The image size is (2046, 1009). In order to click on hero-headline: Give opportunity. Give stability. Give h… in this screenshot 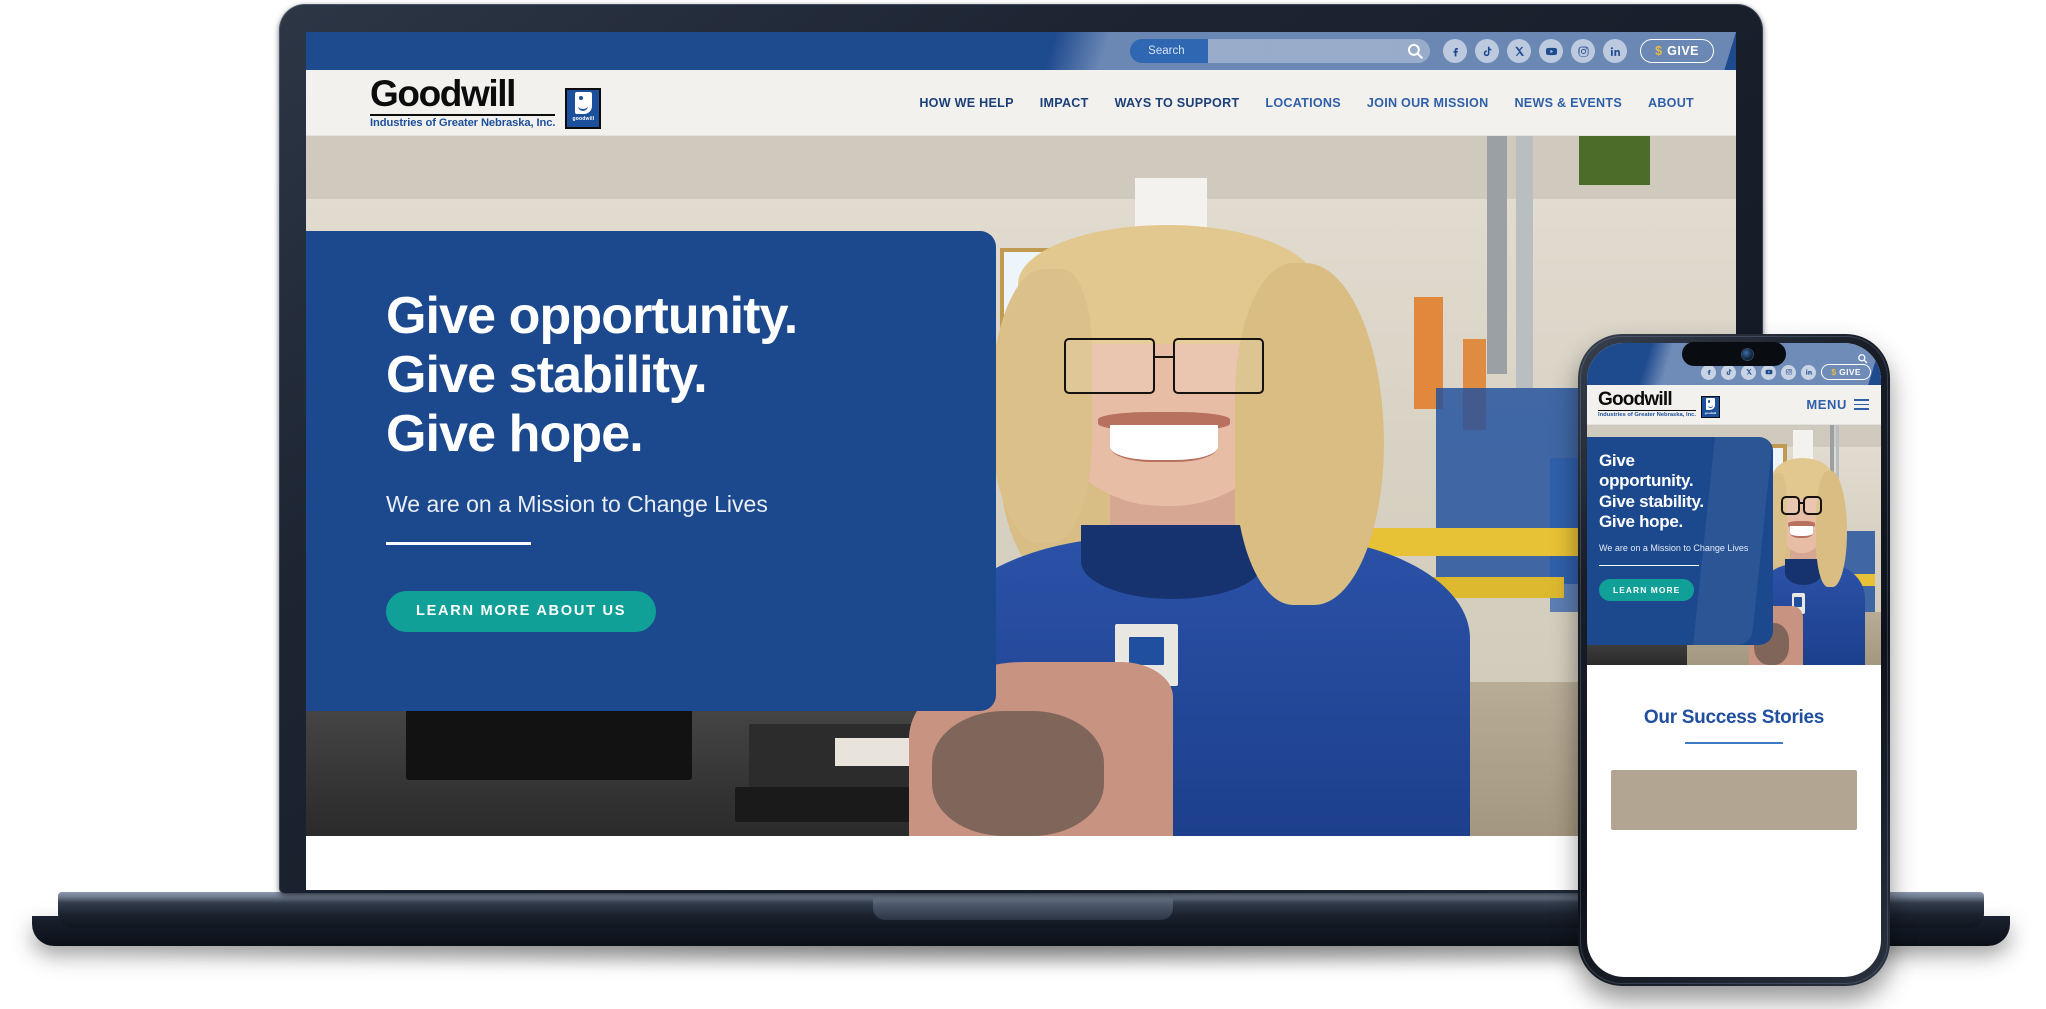, I will do `click(691, 375)`.